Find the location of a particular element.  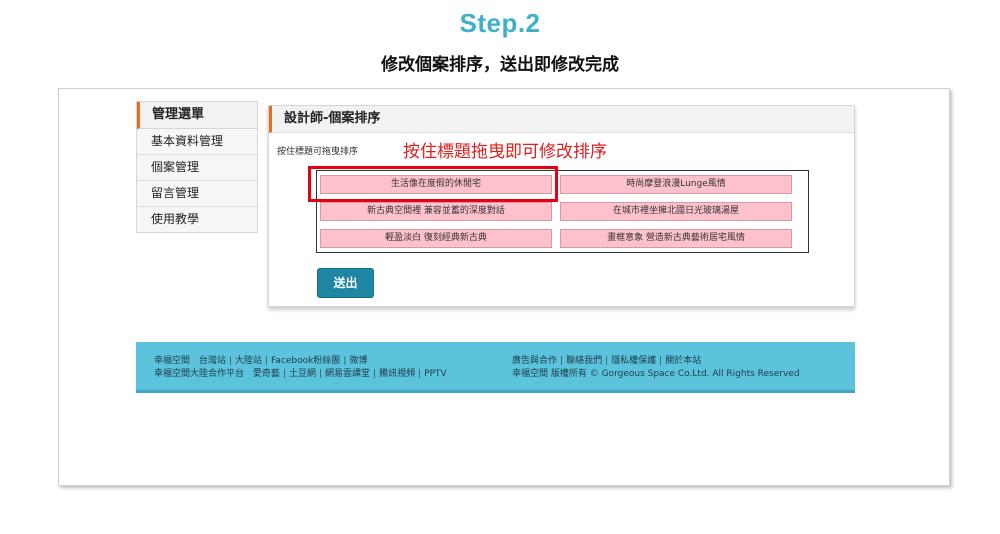

footer-link: Facebook粉絲團 is located at coordinates (305, 361).